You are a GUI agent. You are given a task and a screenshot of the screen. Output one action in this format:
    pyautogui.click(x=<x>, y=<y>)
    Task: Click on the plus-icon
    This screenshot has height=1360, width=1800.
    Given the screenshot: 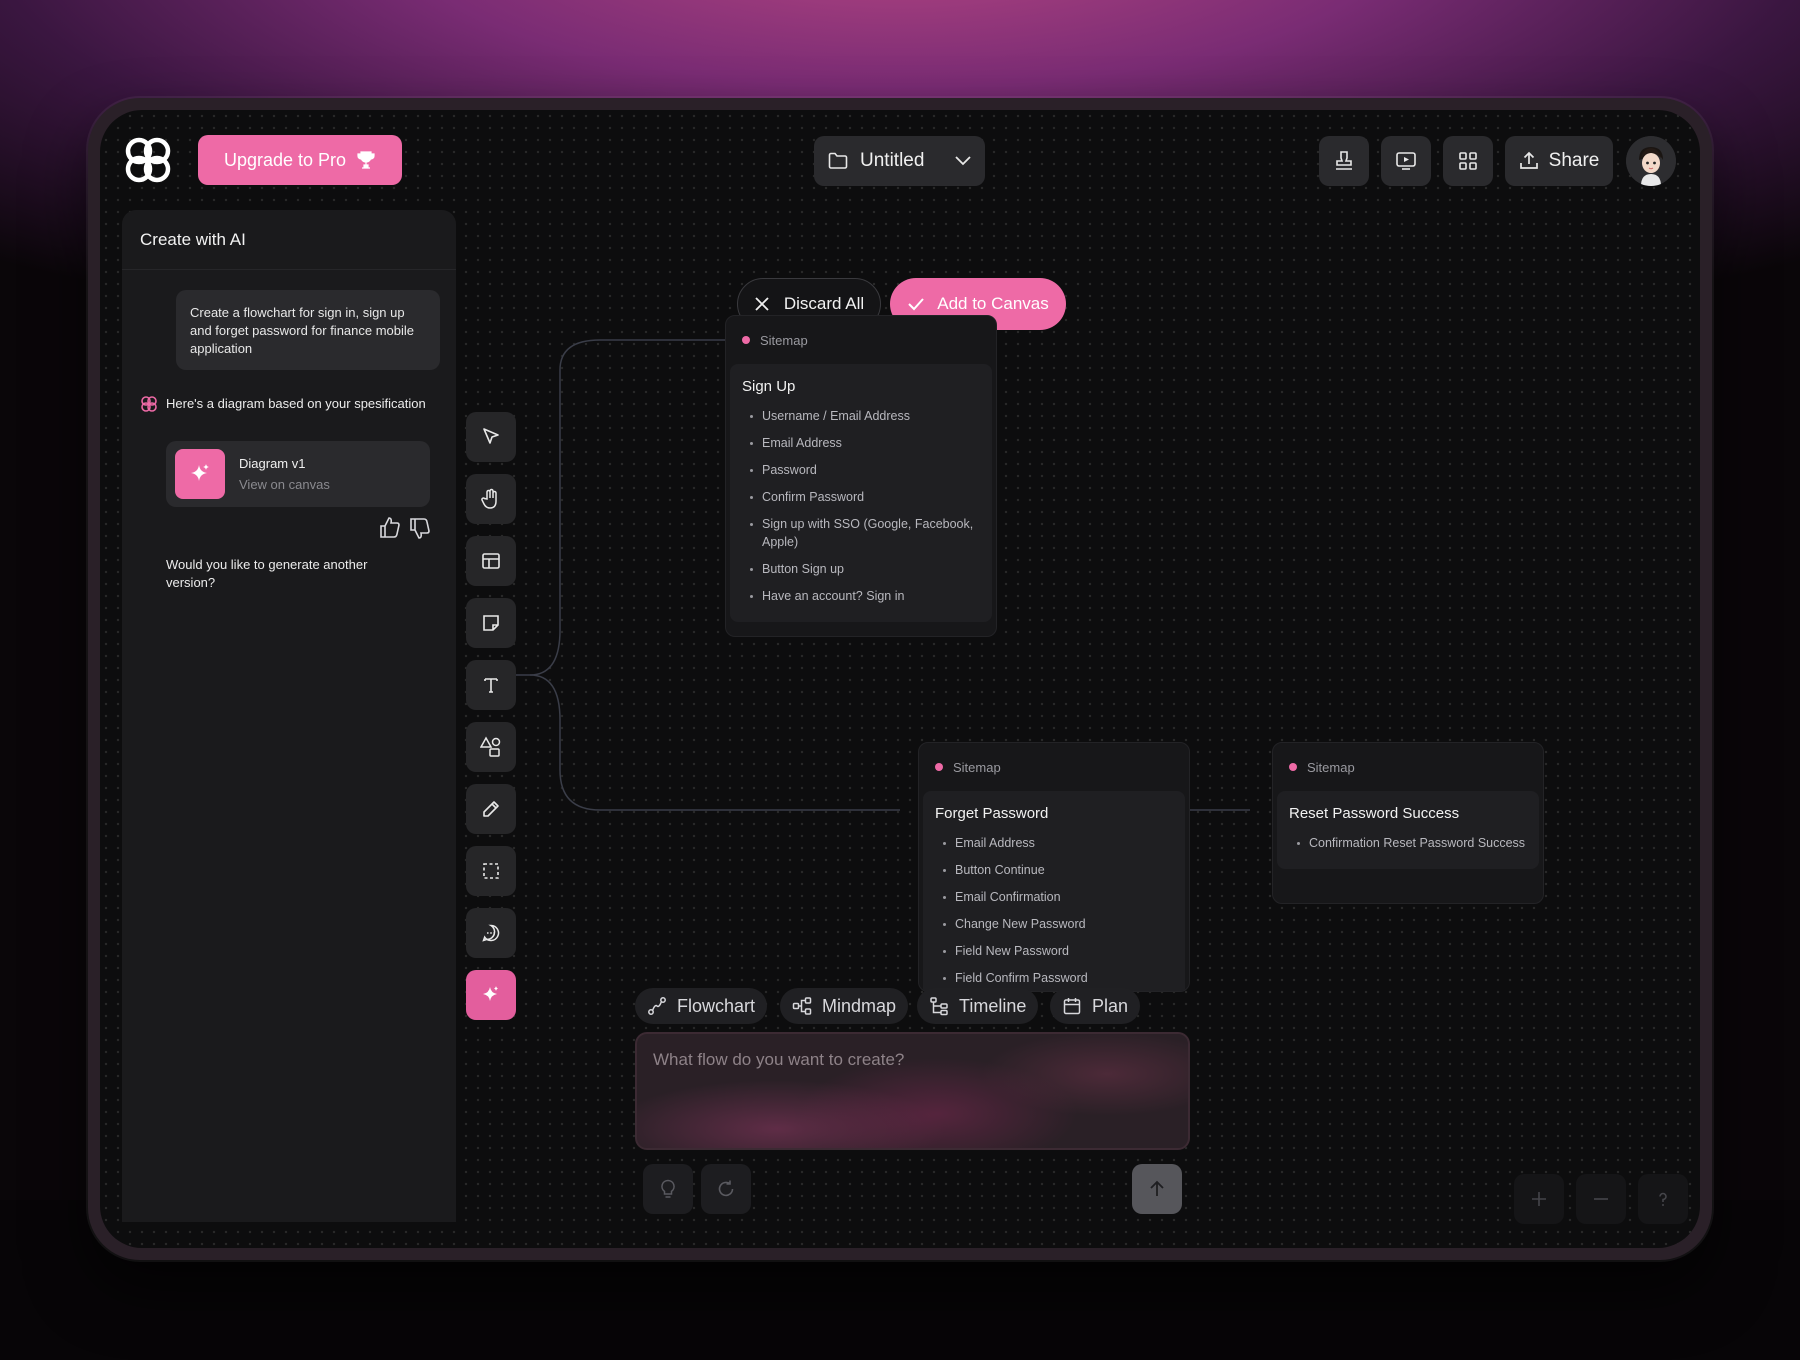 What is the action you would take?
    pyautogui.click(x=1539, y=1199)
    